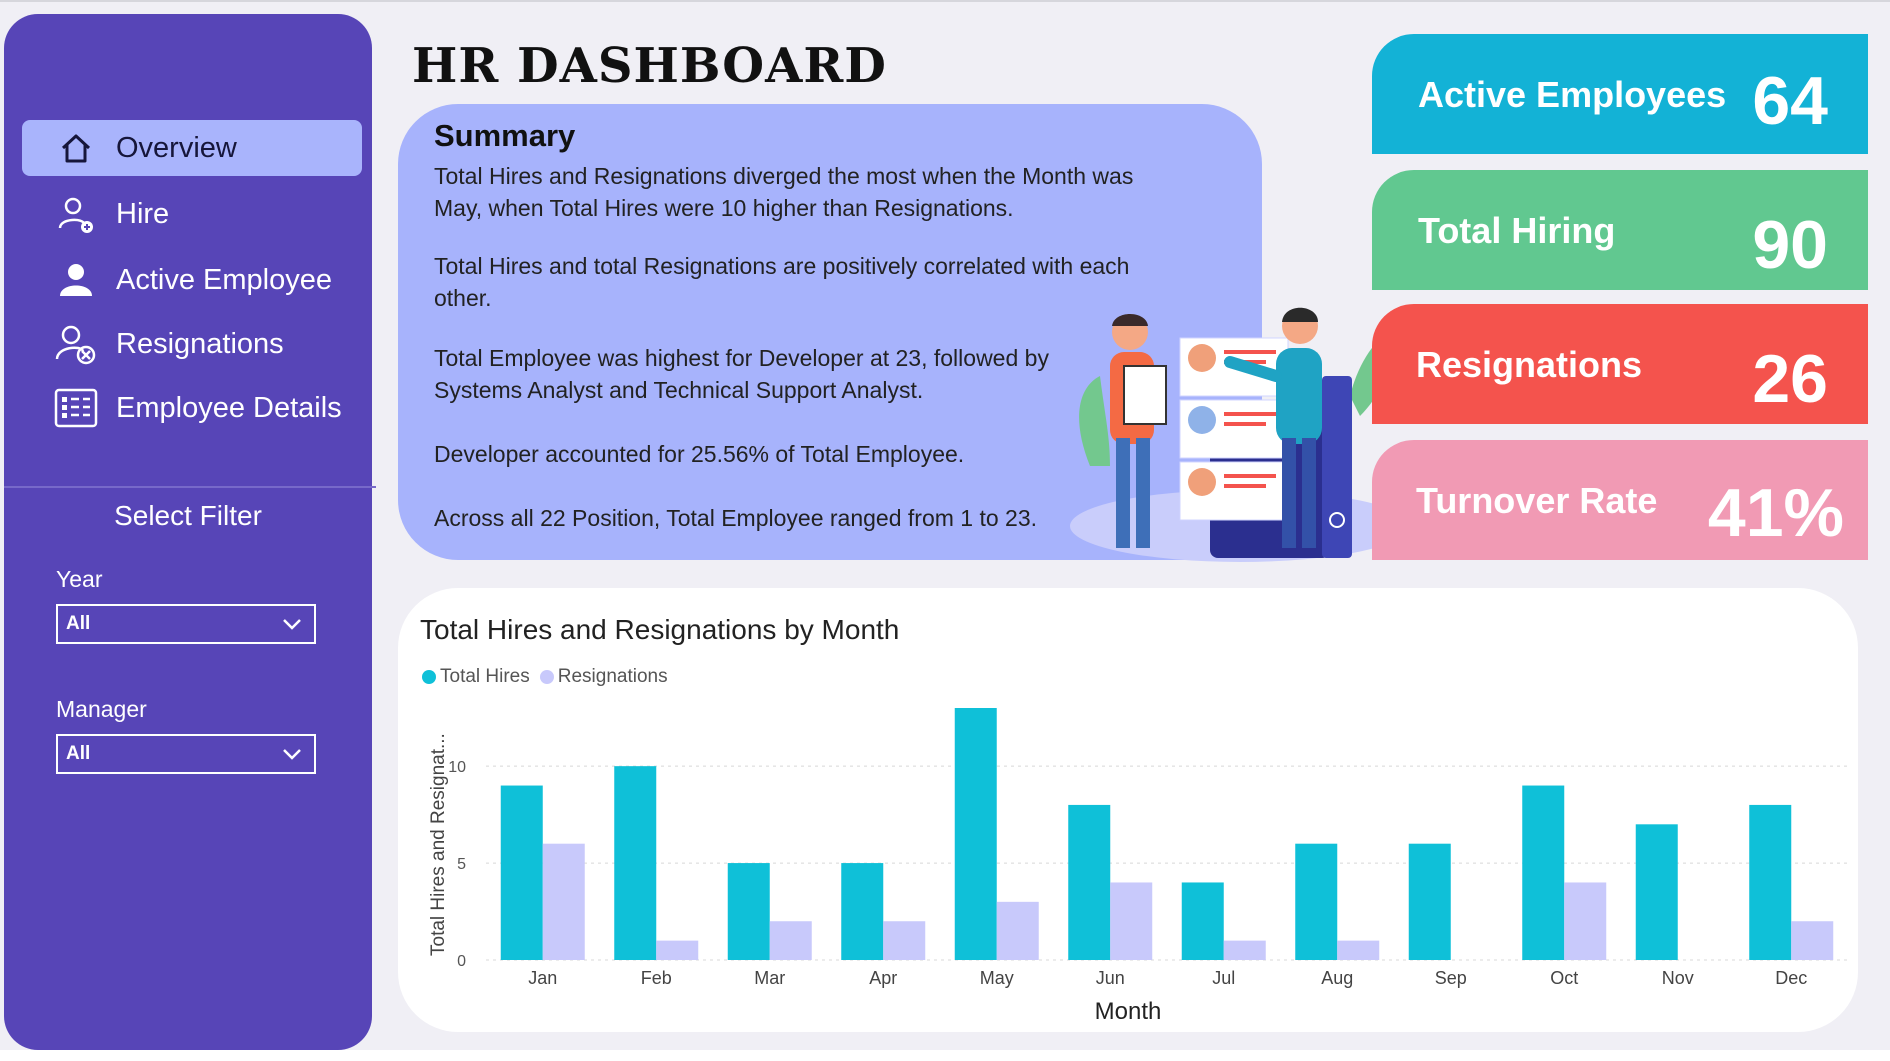 This screenshot has height=1061, width=1890. Describe the element at coordinates (78, 753) in the screenshot. I see `manager-dropdown-value: All` at that location.